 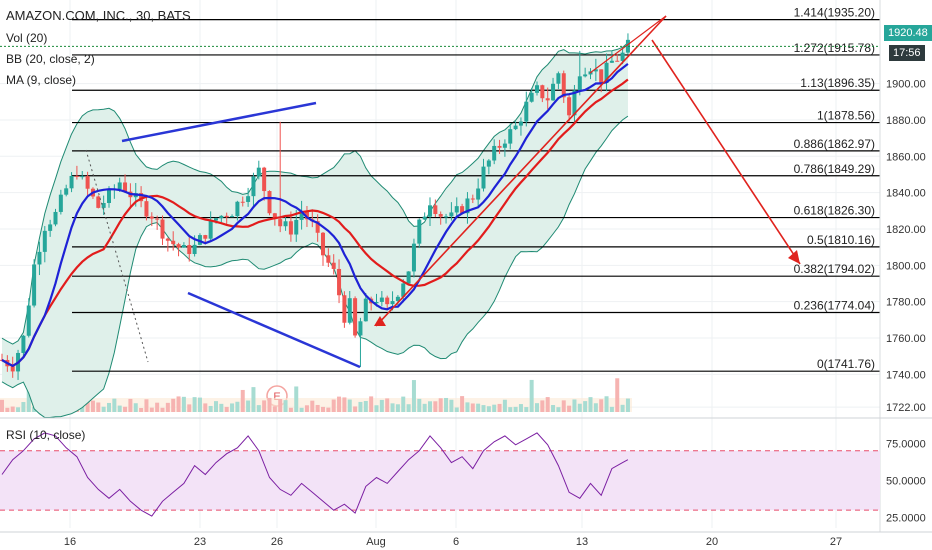 What do you see at coordinates (50, 59) in the screenshot?
I see `bb-indicator-label: BB (20, close, 2)` at bounding box center [50, 59].